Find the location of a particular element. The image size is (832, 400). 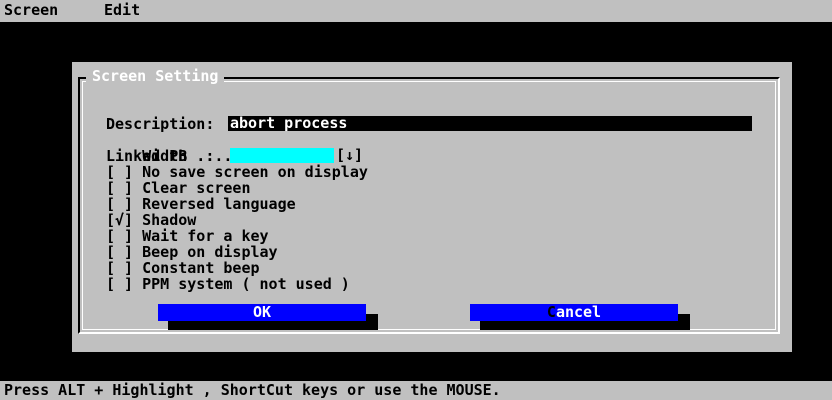

option-beep-on-display: [ ] Beep on display is located at coordinates (192, 252).